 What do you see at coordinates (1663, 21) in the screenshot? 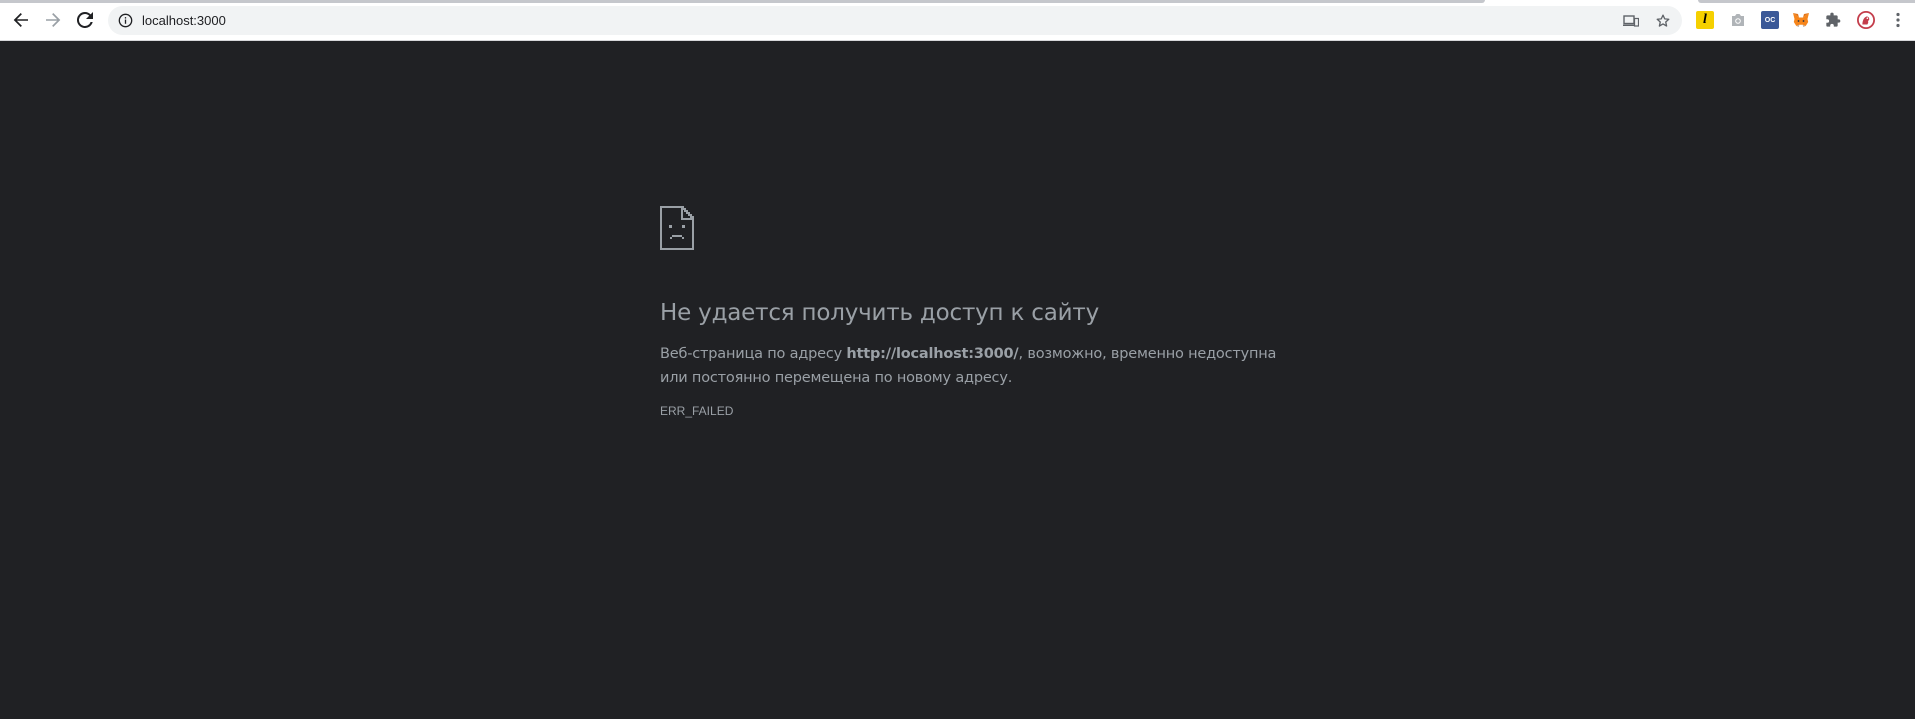
I see `bookmark-star-icon` at bounding box center [1663, 21].